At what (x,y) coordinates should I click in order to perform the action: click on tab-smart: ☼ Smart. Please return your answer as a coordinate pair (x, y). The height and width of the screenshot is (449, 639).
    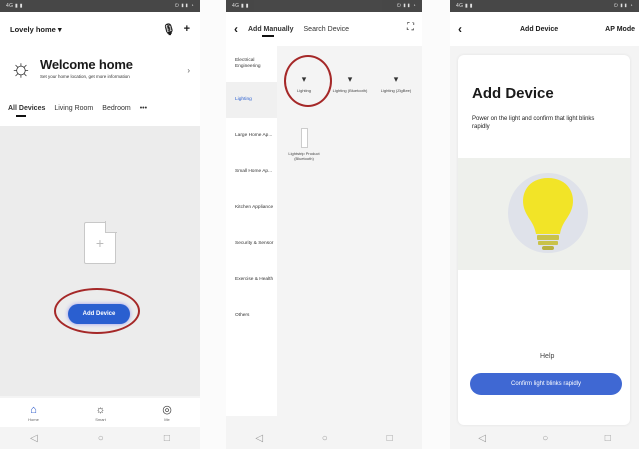
    Looking at the image, I should click on (100, 413).